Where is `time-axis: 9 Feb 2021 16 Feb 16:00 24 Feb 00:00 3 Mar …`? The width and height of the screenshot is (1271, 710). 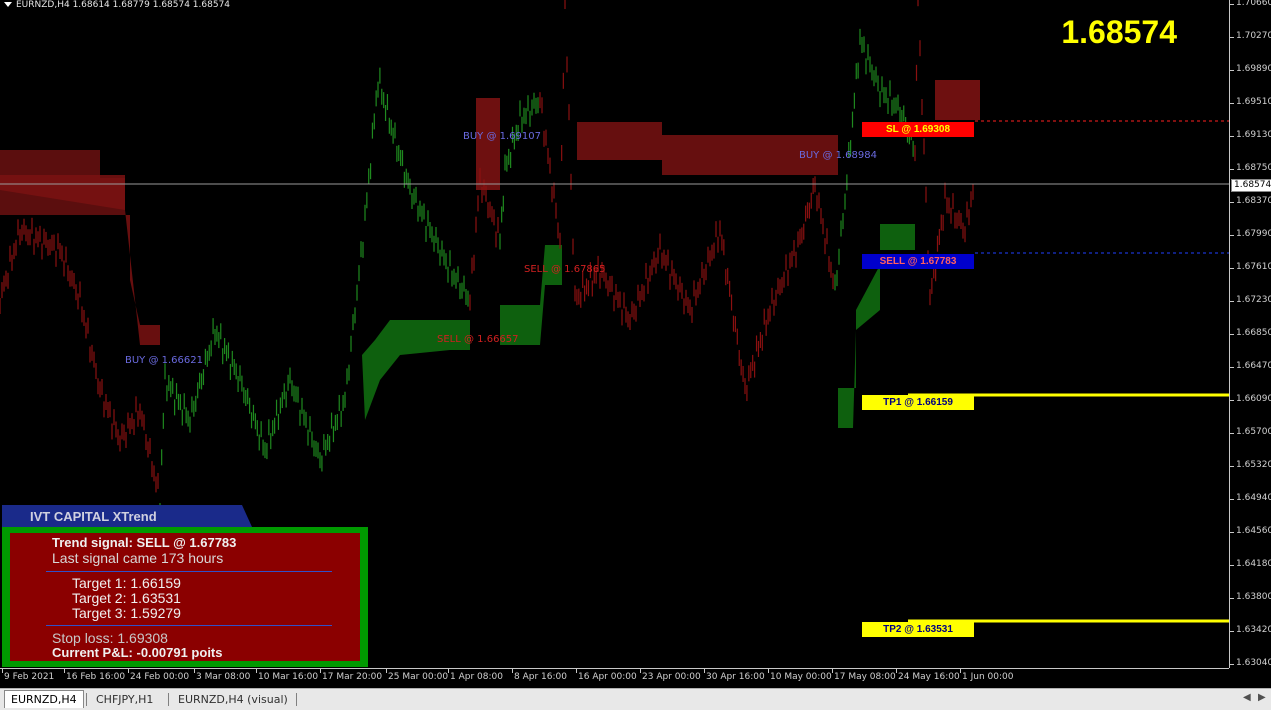
time-axis: 9 Feb 2021 16 Feb 16:00 24 Feb 00:00 3 Mar … is located at coordinates (614, 678).